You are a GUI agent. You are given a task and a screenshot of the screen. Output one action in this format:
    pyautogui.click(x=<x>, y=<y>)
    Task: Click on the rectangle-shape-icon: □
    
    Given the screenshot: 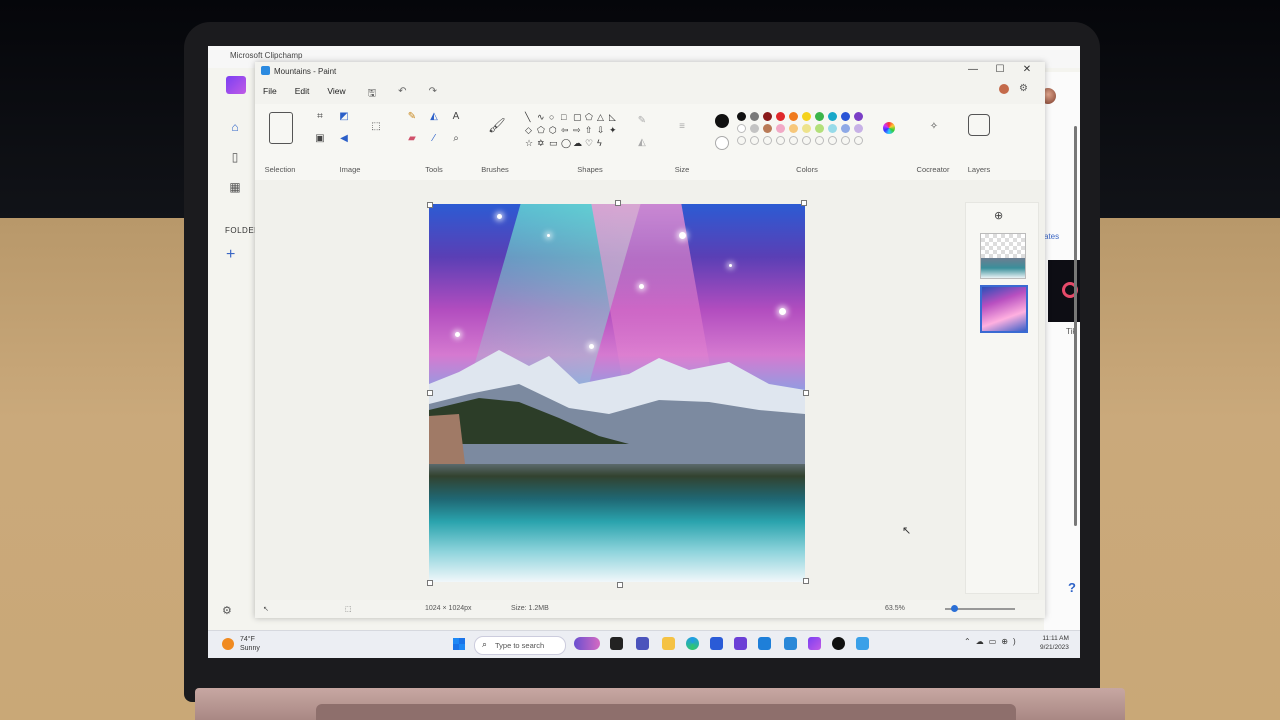 What is the action you would take?
    pyautogui.click(x=567, y=117)
    